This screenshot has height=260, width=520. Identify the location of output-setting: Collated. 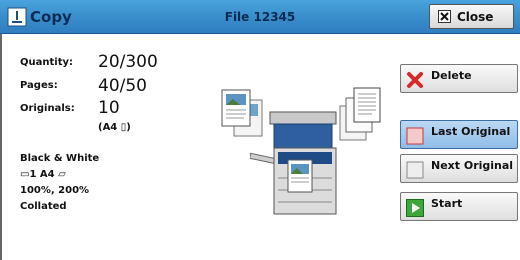
(43, 206).